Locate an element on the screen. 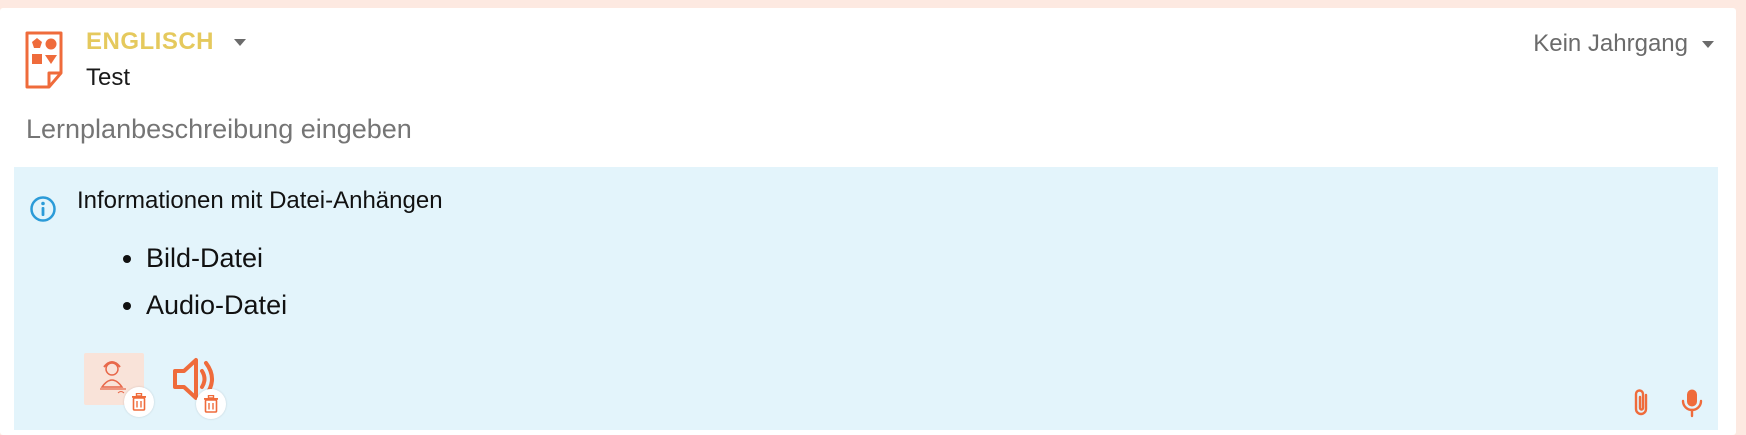  year-dropdown: Kein Jahrgang is located at coordinates (1623, 44).